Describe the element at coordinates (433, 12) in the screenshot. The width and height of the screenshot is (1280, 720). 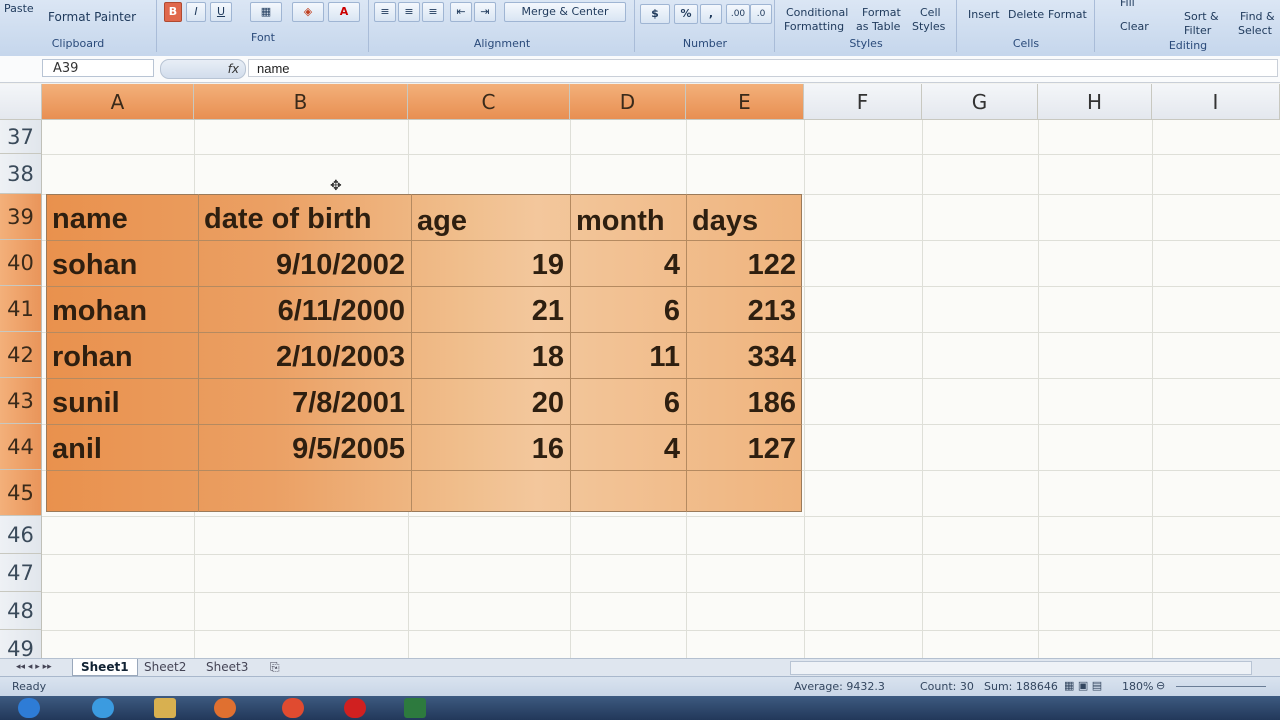
I see `align-right-icon: ≡` at that location.